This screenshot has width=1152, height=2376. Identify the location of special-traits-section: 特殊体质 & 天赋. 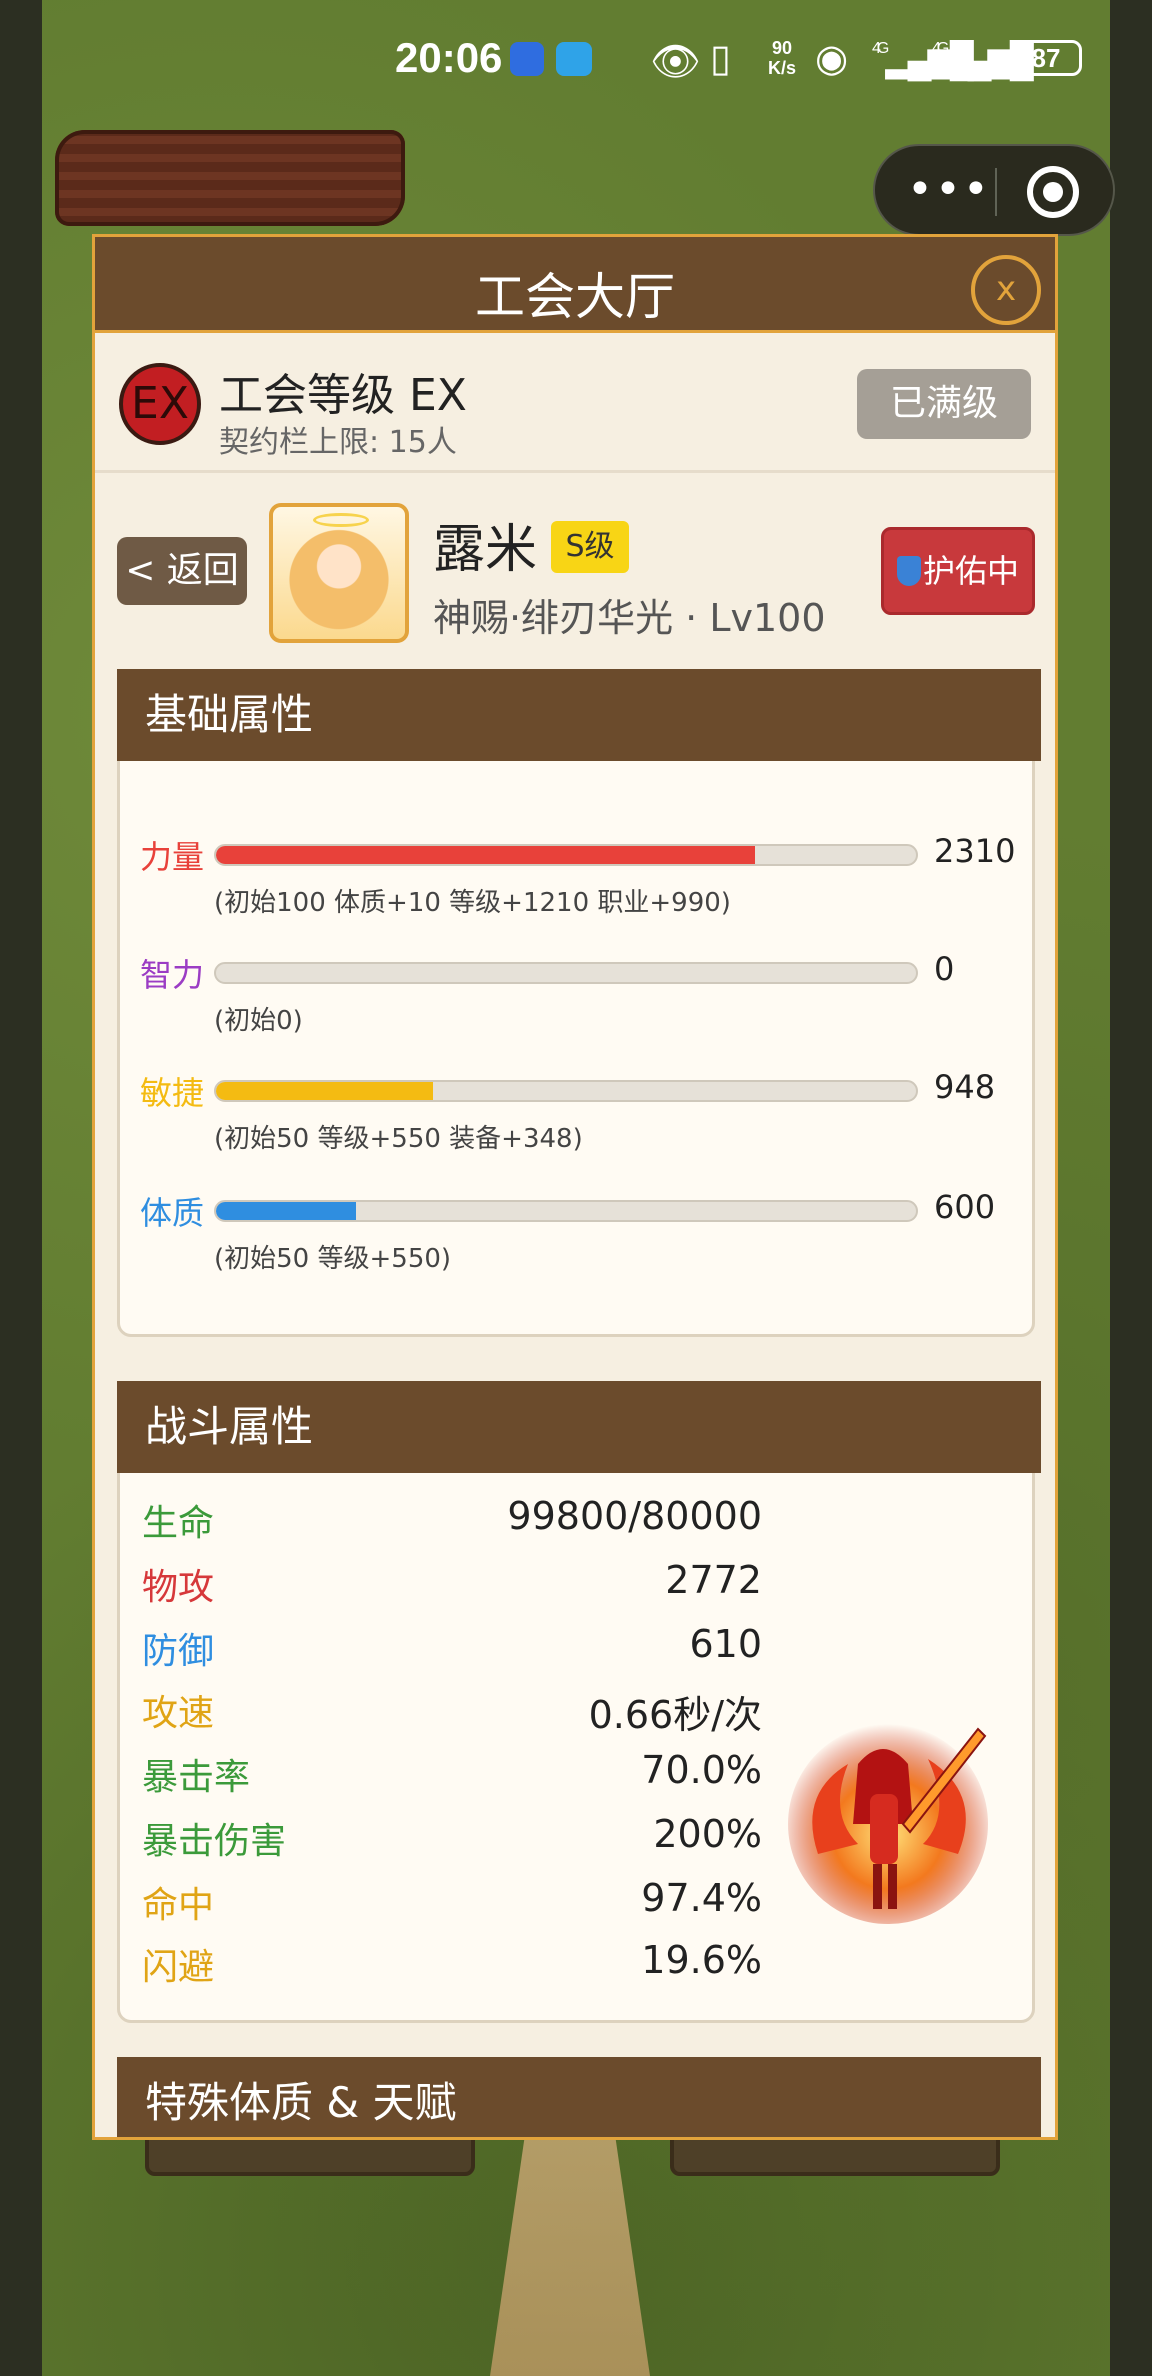
(579, 2097).